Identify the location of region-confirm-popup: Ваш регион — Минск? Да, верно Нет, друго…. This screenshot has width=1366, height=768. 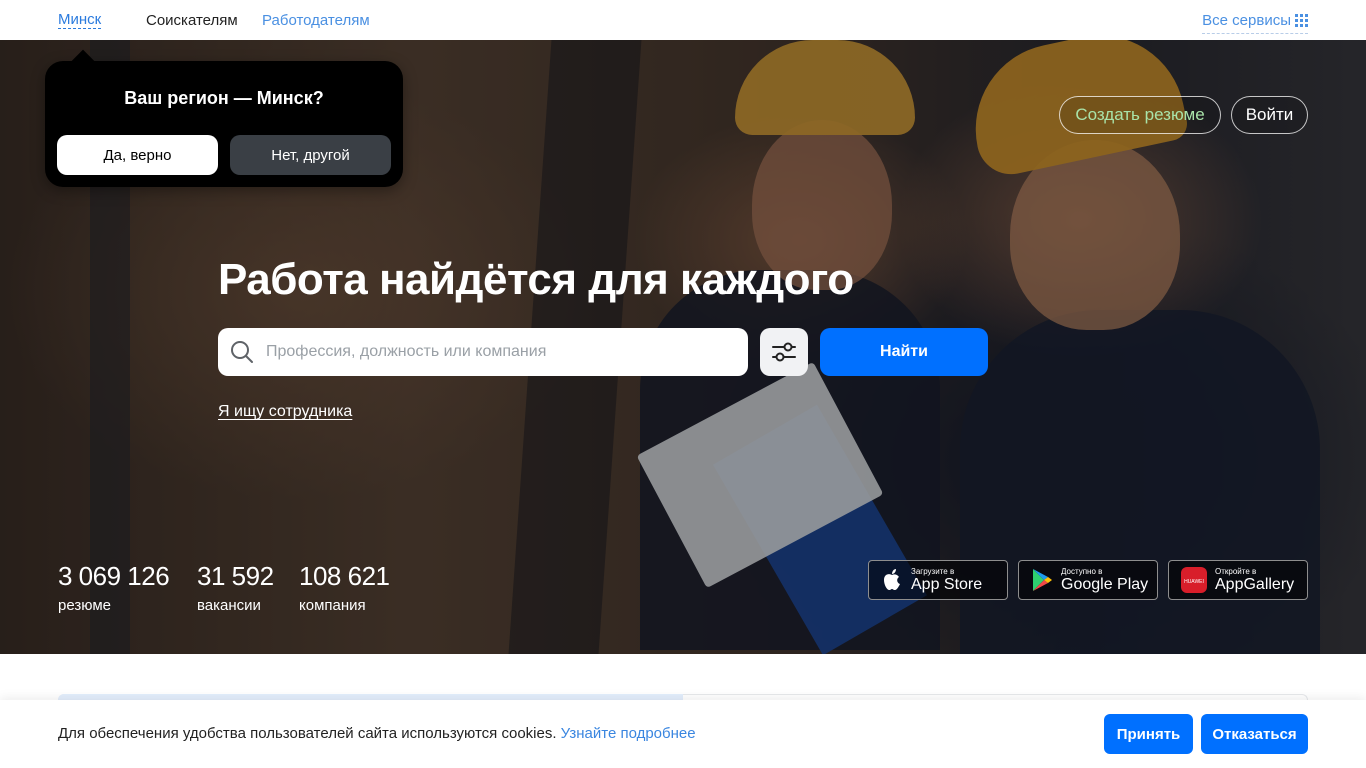
(224, 124).